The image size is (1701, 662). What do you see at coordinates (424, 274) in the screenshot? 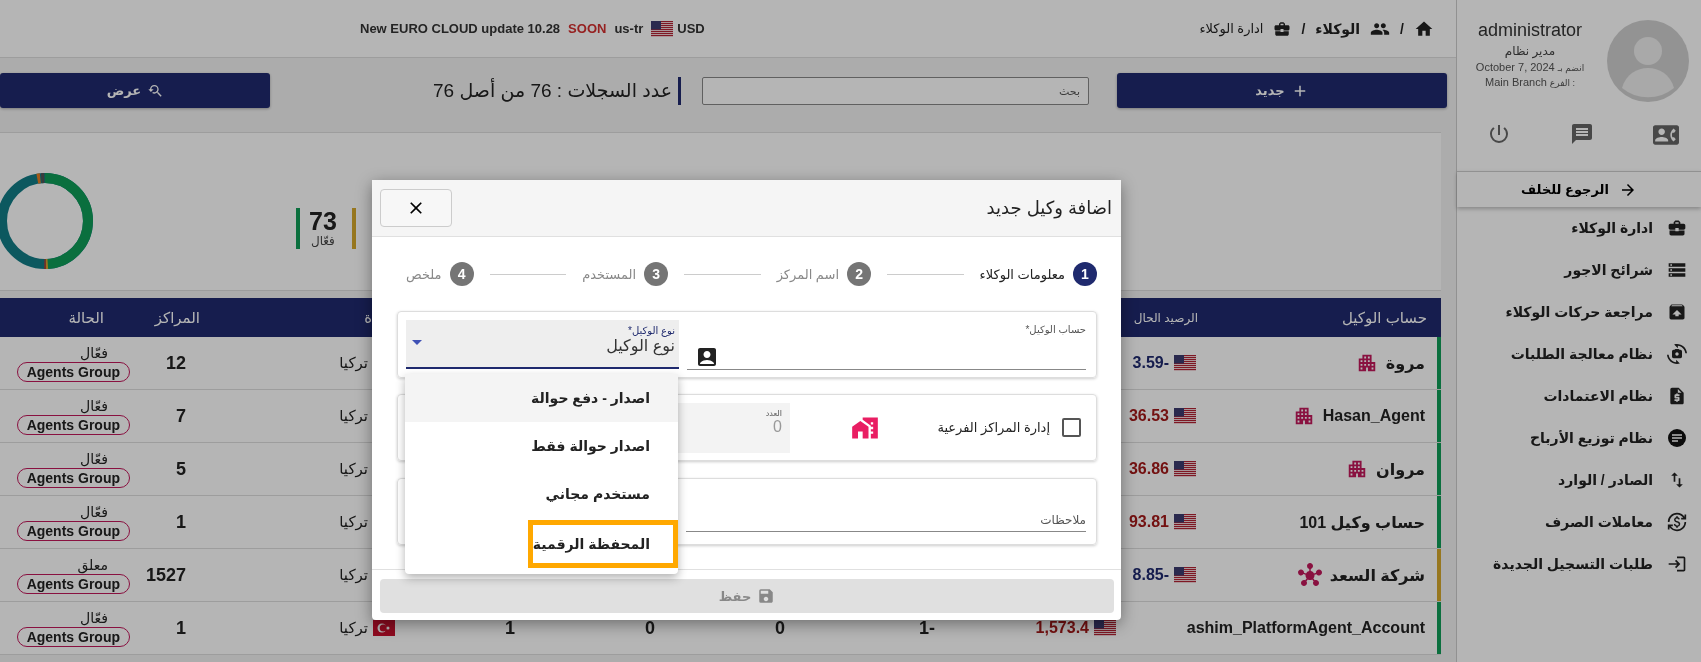
I see `step-label: ملخص` at bounding box center [424, 274].